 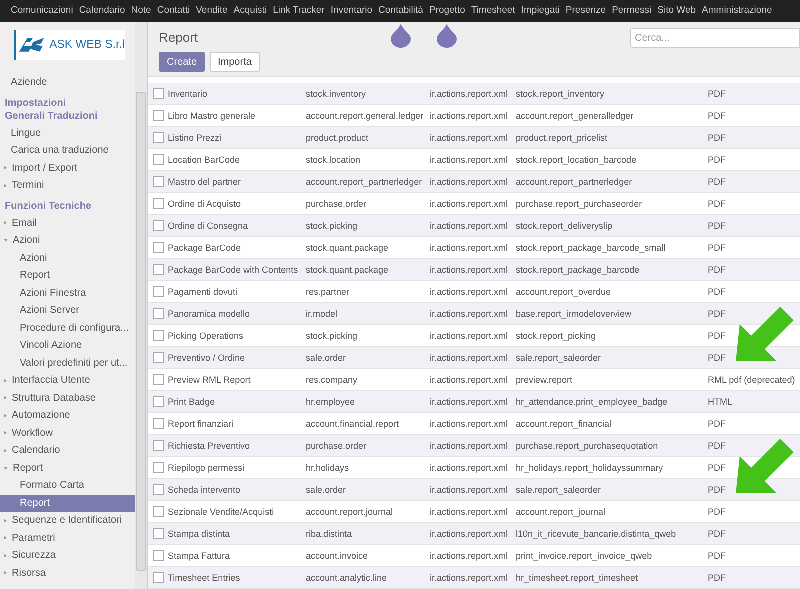 What do you see at coordinates (205, 181) in the screenshot?
I see `table-cell: Mastro del partner` at bounding box center [205, 181].